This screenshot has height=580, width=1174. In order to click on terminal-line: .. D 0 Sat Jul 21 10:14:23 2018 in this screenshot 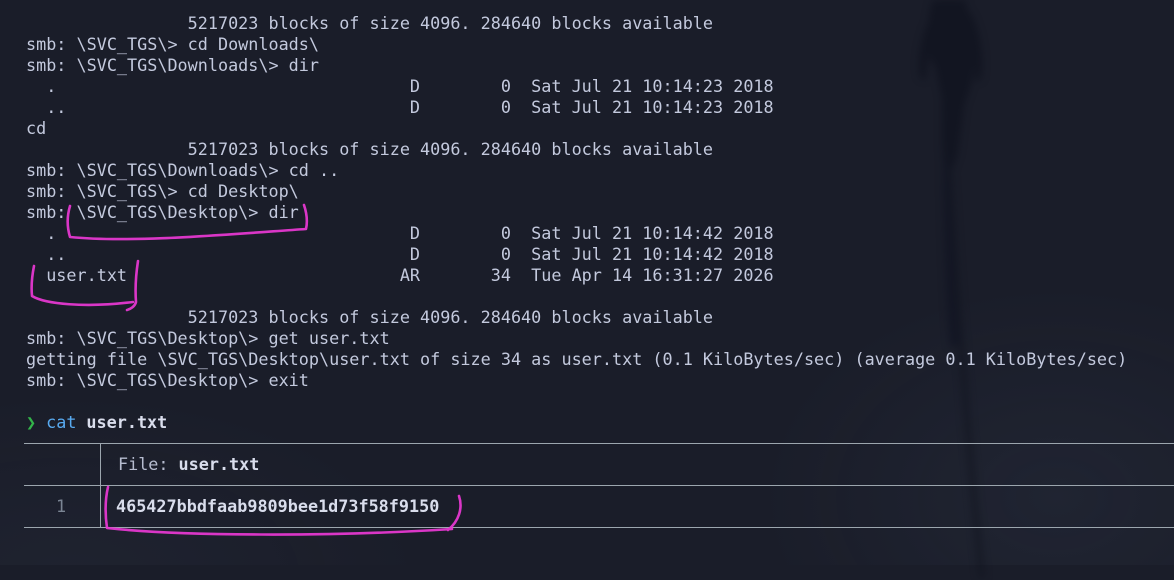, I will do `click(400, 107)`.